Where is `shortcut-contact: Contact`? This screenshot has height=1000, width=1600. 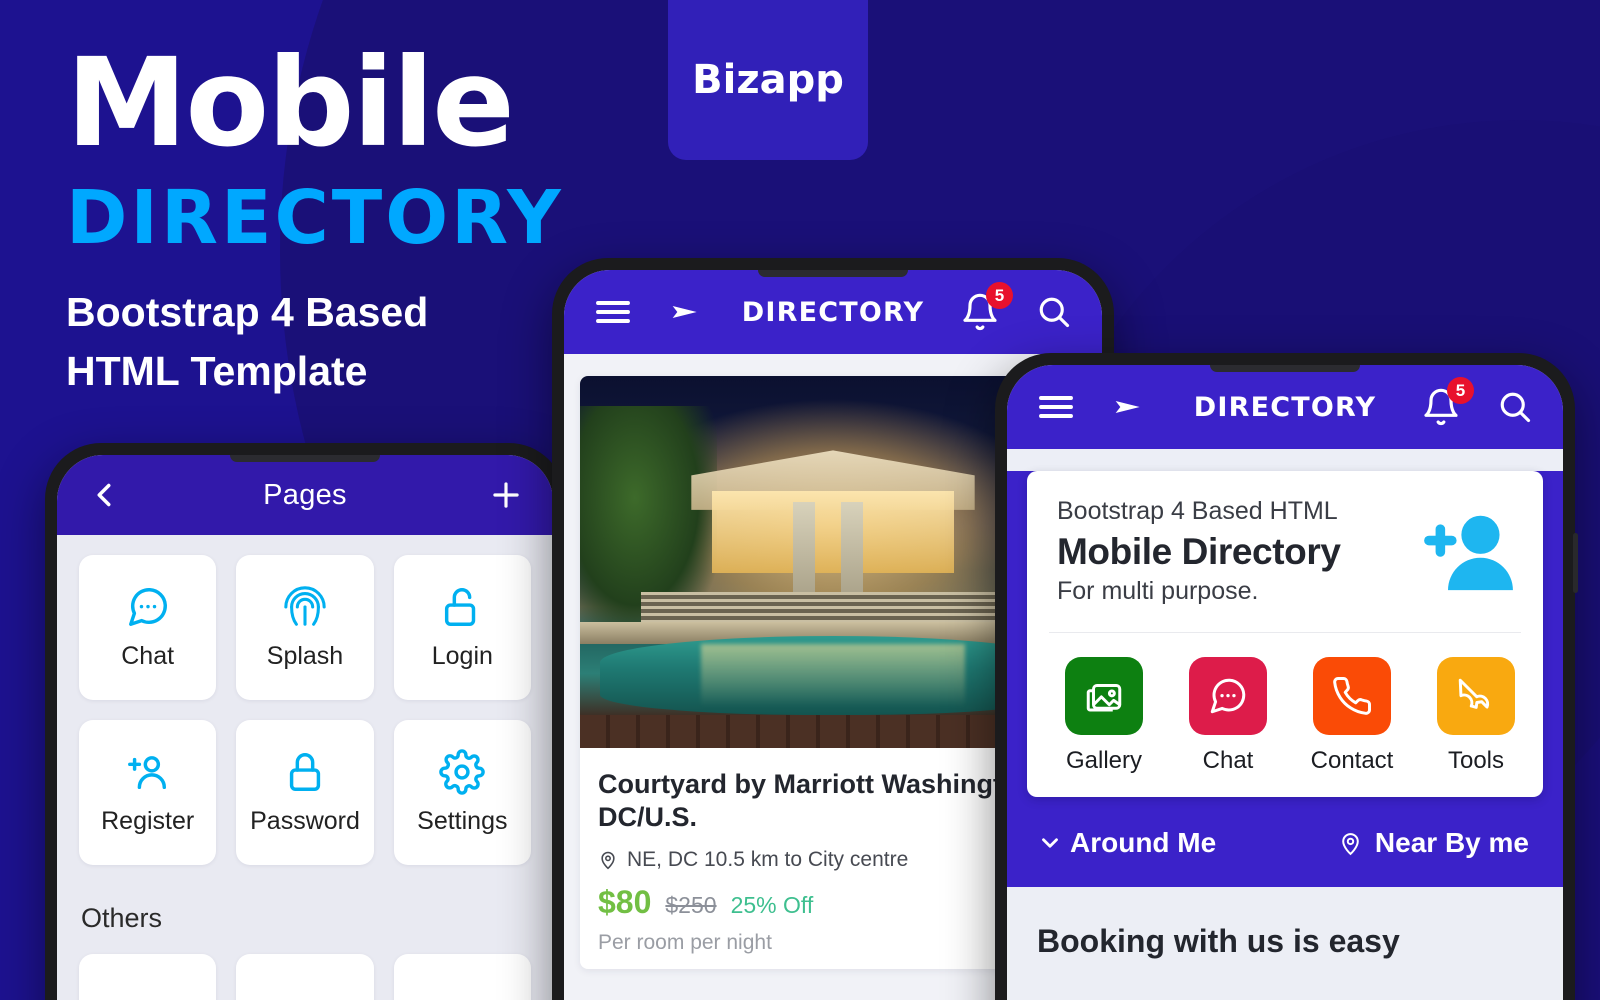 shortcut-contact: Contact is located at coordinates (1352, 716).